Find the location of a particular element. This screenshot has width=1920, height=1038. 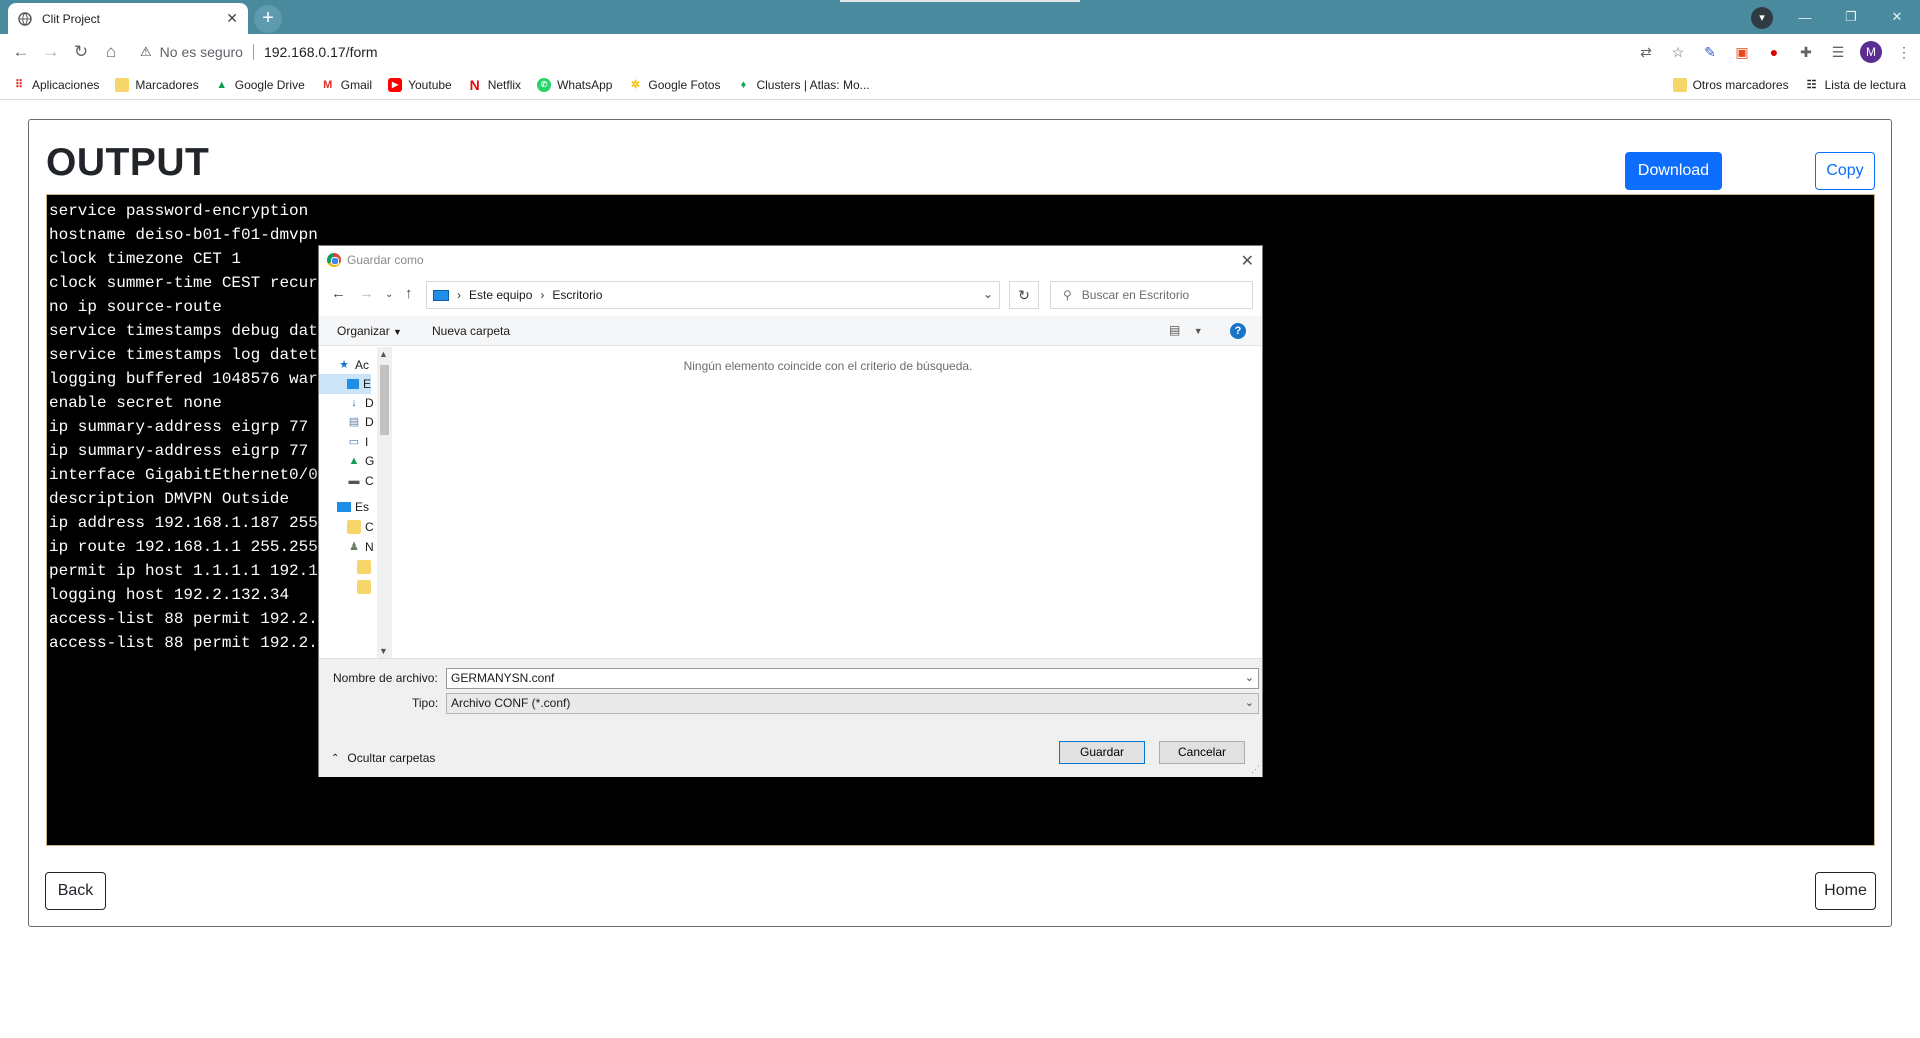

window-close-icon: ✕ is located at coordinates (1897, 17).